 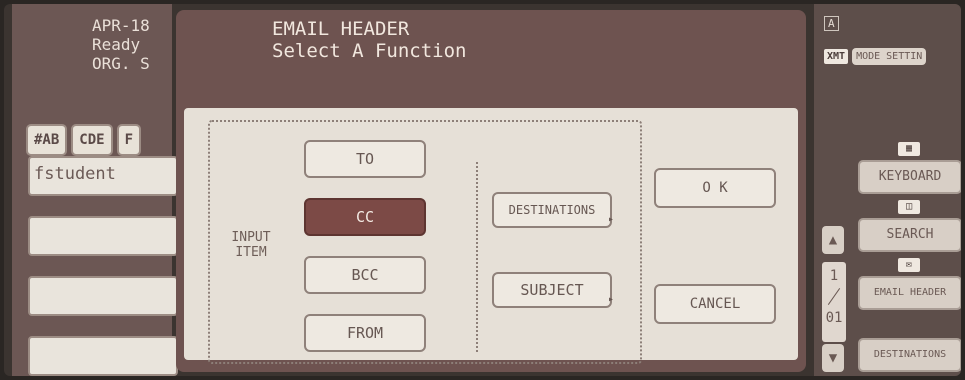 I want to click on status-area: APR-18 Ready ORG. S, so click(x=121, y=44).